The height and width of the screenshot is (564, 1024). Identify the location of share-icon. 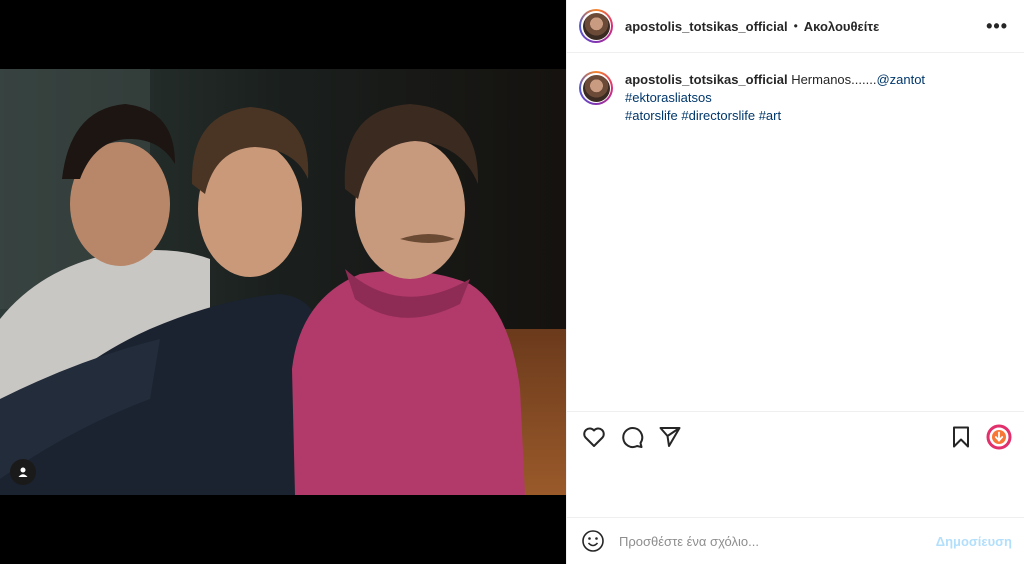
(670, 436).